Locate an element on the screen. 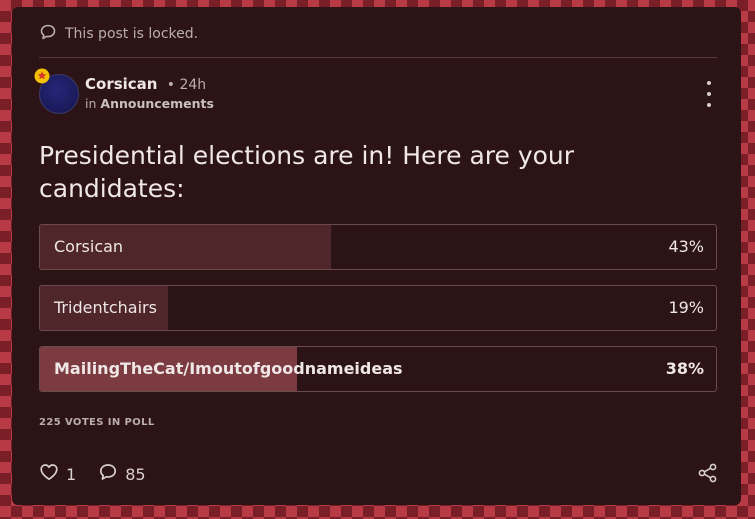 The height and width of the screenshot is (519, 755). category-prefix: in is located at coordinates (91, 103).